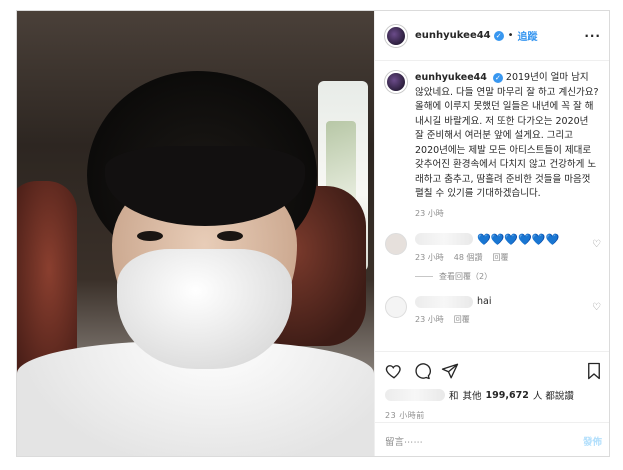 Image resolution: width=623 pixels, height=470 pixels. What do you see at coordinates (415, 395) in the screenshot?
I see `liker-name-blurred` at bounding box center [415, 395].